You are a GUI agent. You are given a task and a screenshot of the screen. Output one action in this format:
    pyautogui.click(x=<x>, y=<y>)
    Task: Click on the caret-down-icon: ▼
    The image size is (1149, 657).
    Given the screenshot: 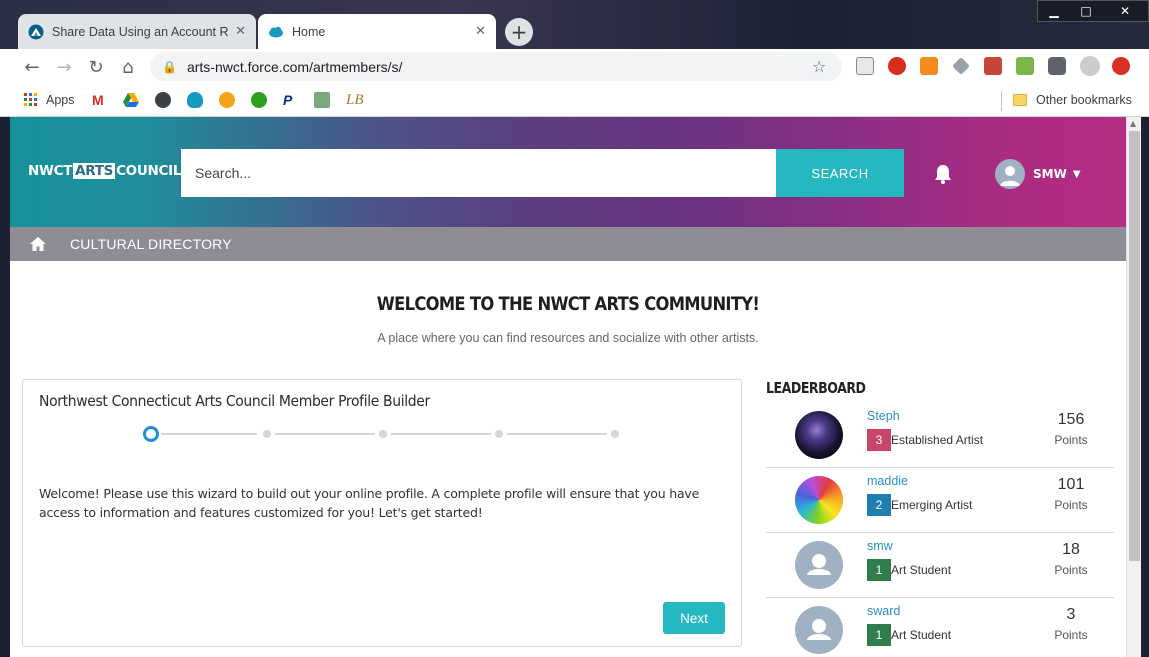 What is the action you would take?
    pyautogui.click(x=1076, y=174)
    